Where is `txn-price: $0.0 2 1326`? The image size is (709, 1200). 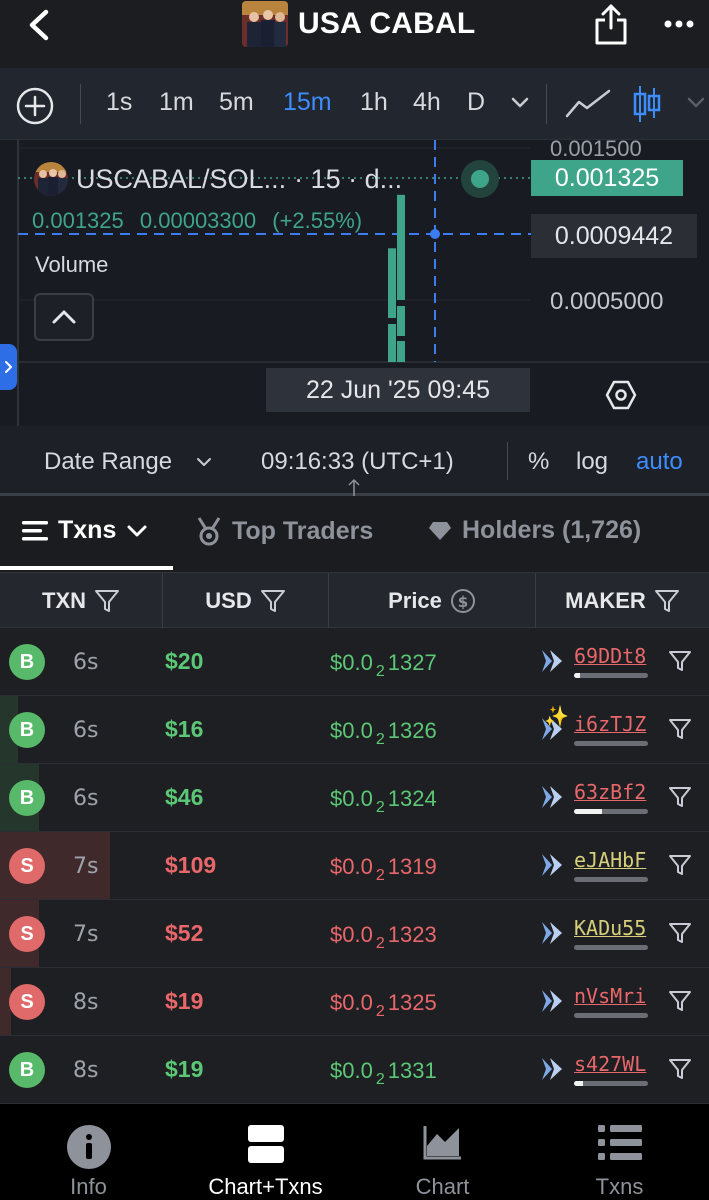
txn-price: $0.0 2 1326 is located at coordinates (383, 733).